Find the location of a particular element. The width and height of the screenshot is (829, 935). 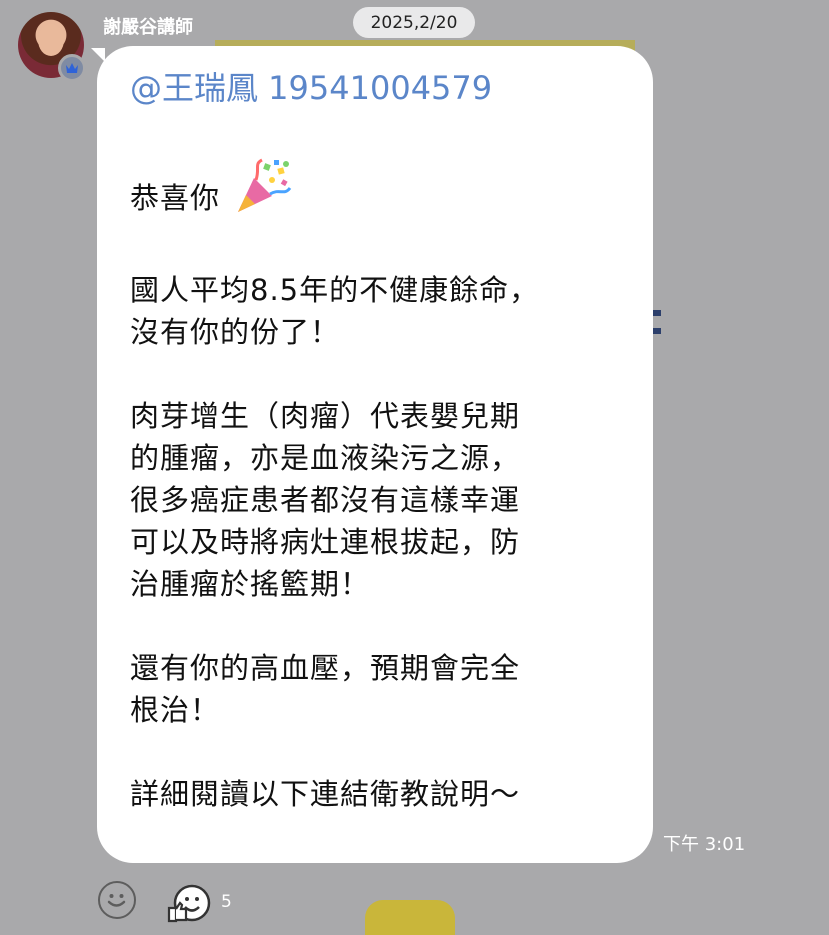

message-paragraph: 國人平均8.5年的不健康餘命， 沒有你的份了！ is located at coordinates (376, 311).